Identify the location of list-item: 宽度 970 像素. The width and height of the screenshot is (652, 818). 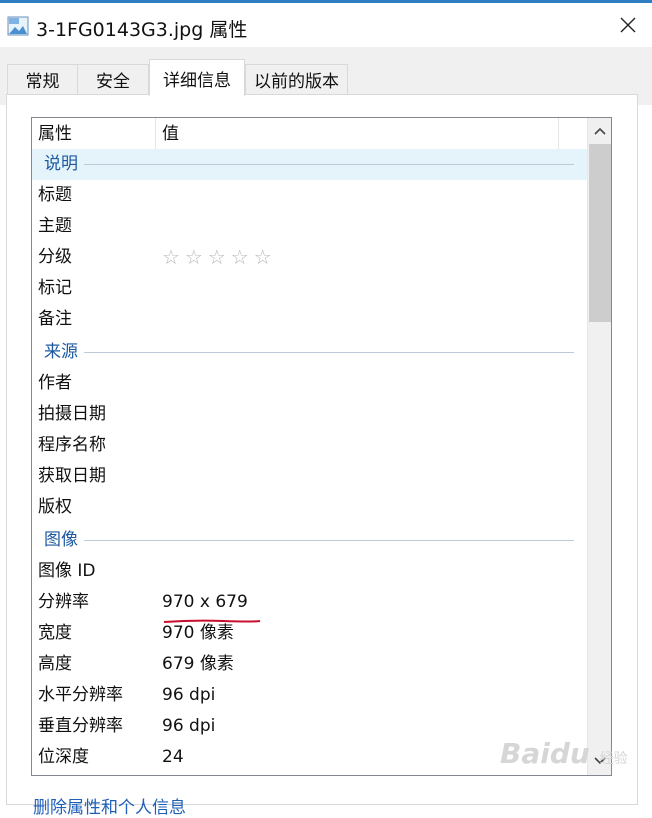
(310, 633).